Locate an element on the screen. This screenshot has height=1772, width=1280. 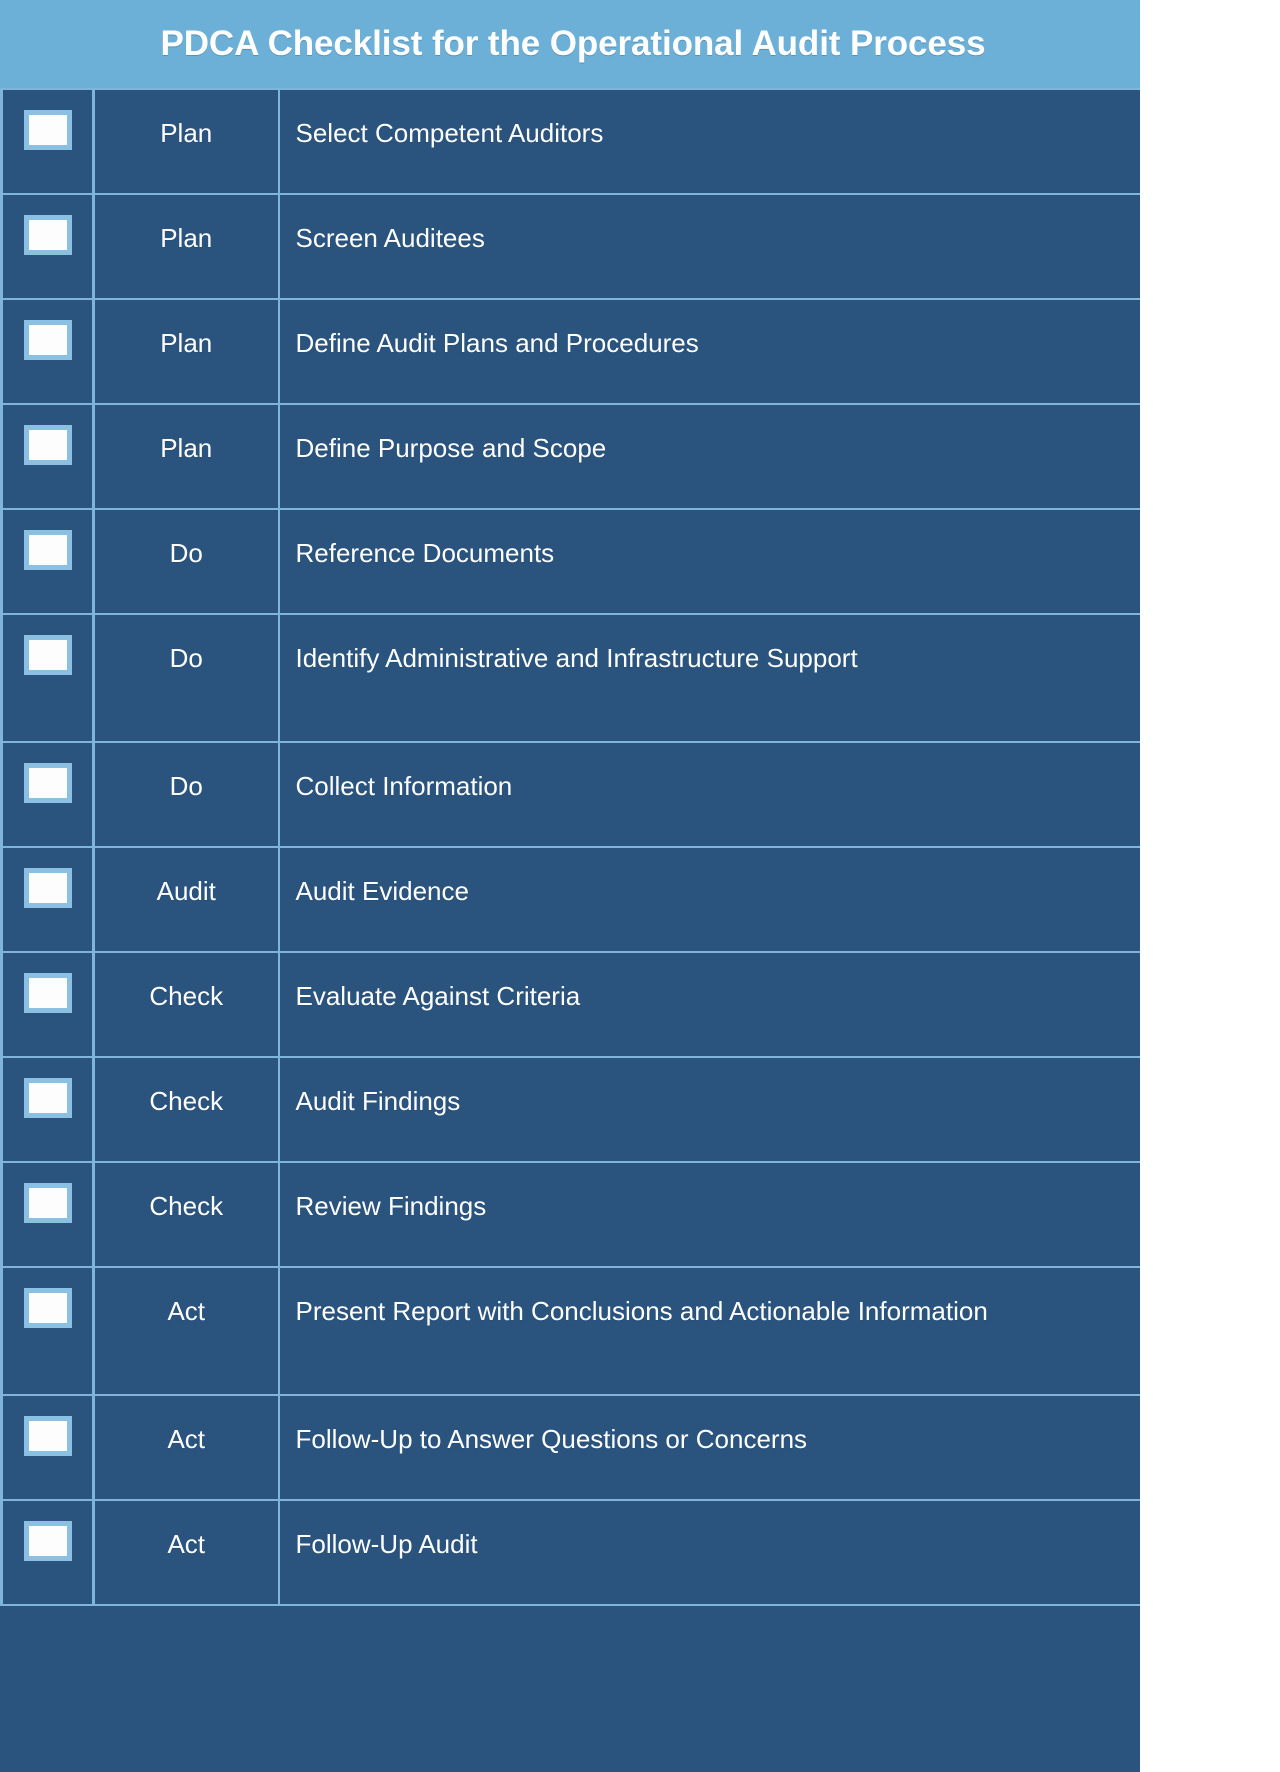
task-label: Screen Auditees is located at coordinates (390, 238).